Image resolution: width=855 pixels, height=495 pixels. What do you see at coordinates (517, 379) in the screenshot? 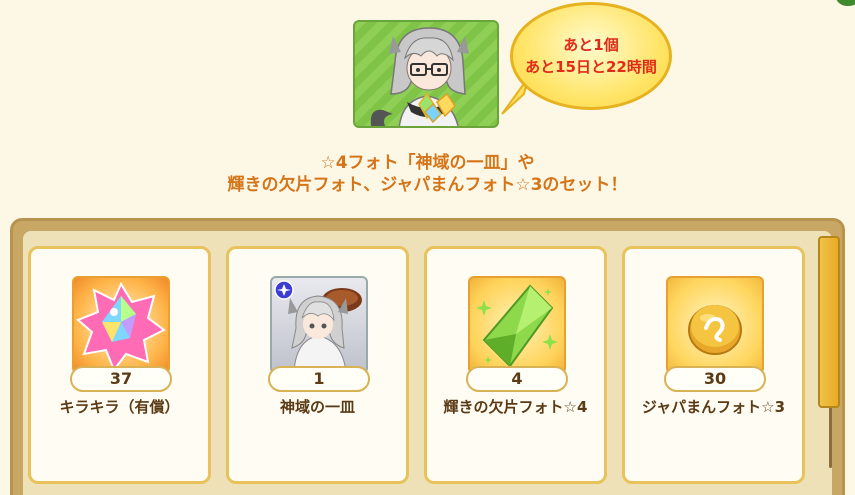
I see `item-count: 4` at bounding box center [517, 379].